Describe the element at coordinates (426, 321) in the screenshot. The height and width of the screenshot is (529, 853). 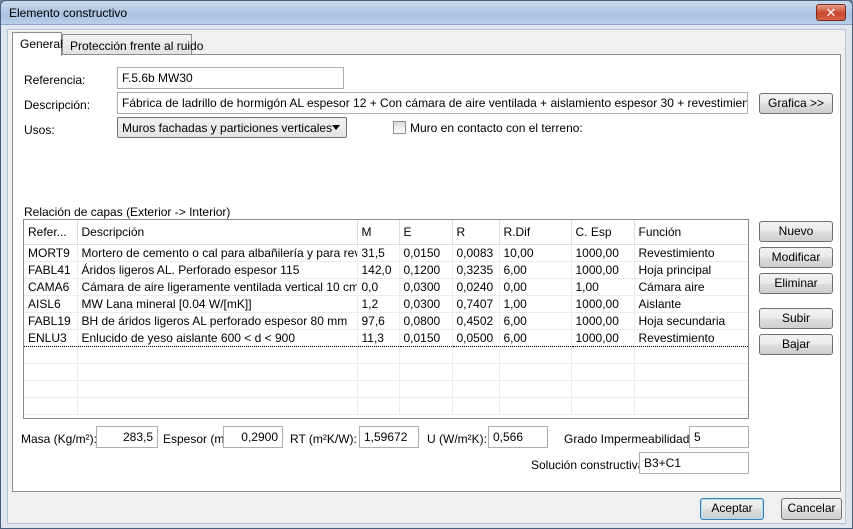
I see `cell-e: 0,0800` at that location.